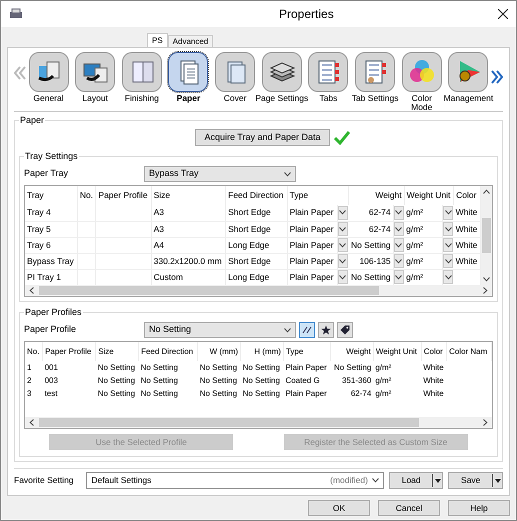  I want to click on field-label: Favorite Setting, so click(44, 480).